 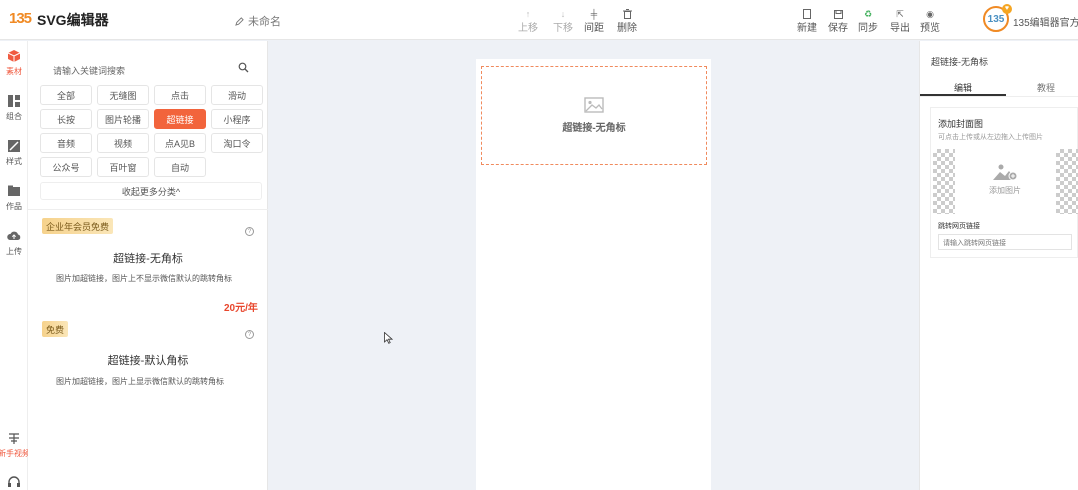 I want to click on left-rail: 素材 组合 样式 作品 上传 新手视频, so click(x=15, y=265).